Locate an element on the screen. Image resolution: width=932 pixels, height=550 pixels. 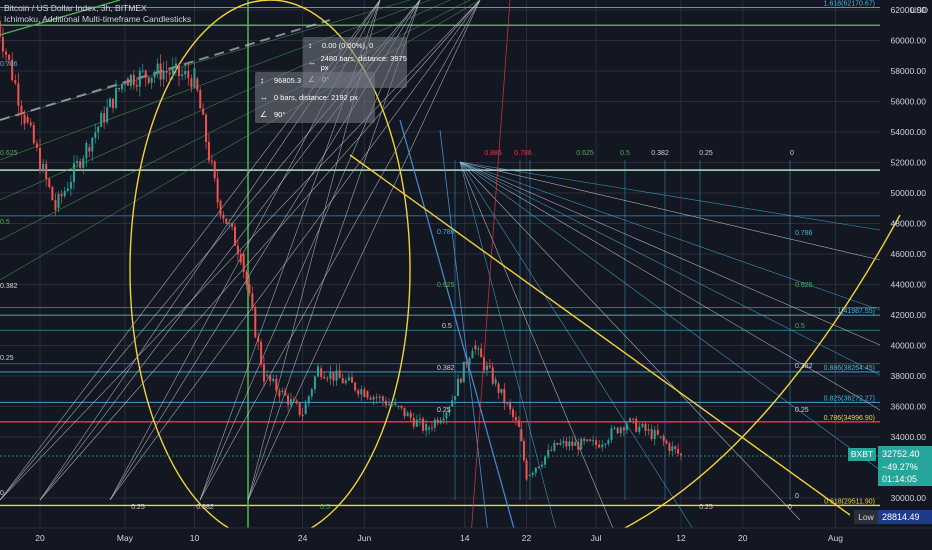
fib-left-label: 0.25 is located at coordinates (7, 358).